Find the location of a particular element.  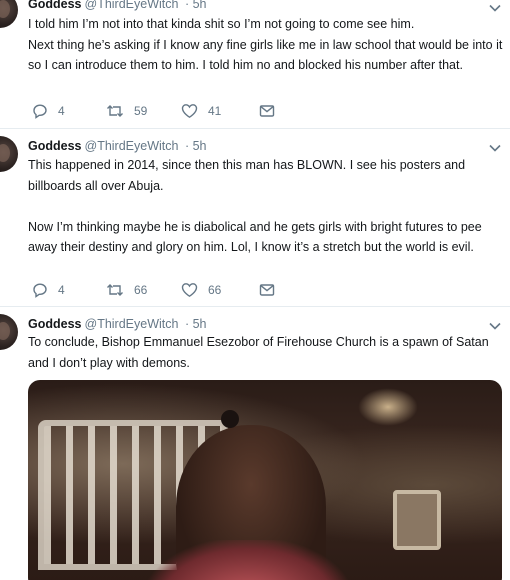

like-button: 66 is located at coordinates (201, 290).